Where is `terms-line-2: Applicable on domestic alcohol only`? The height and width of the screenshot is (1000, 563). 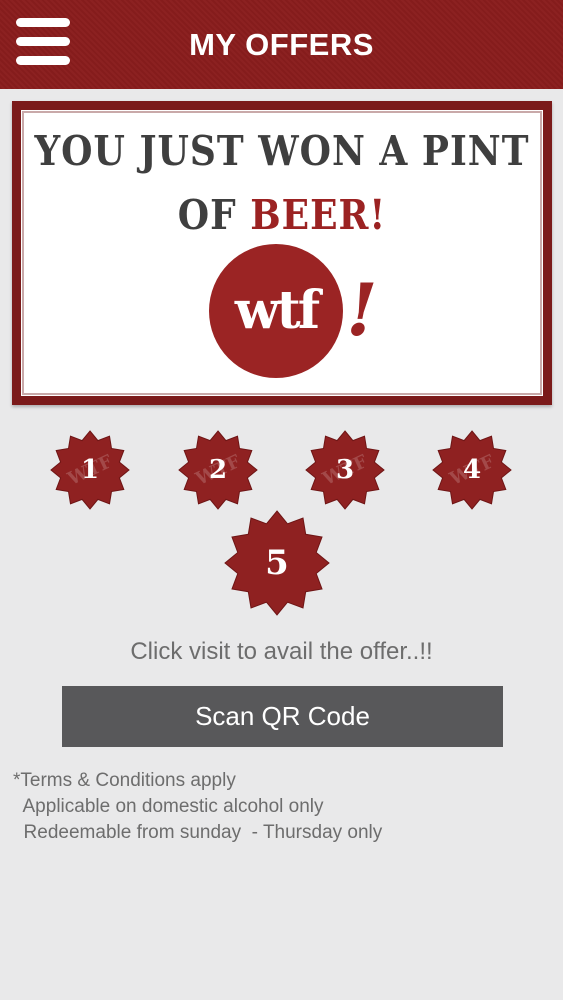 terms-line-2: Applicable on domestic alcohol only is located at coordinates (168, 806).